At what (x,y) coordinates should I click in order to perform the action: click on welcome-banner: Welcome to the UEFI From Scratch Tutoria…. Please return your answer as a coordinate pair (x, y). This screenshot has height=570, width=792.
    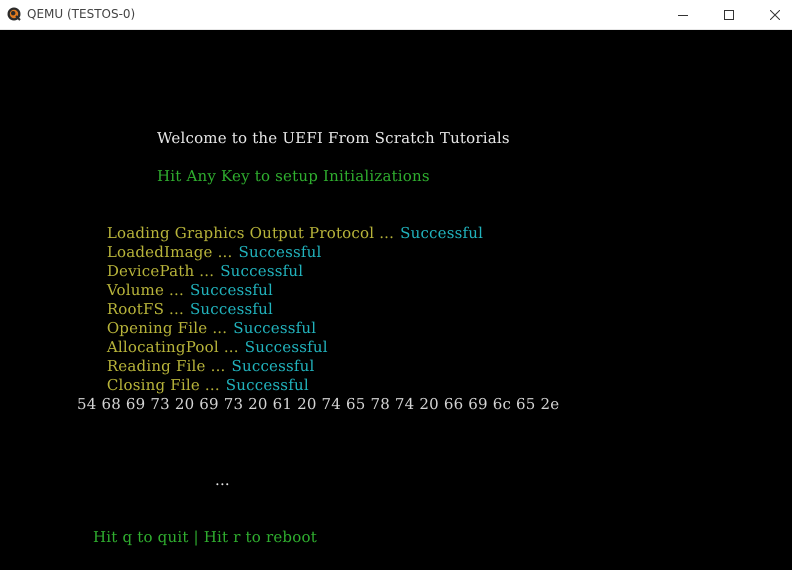
    Looking at the image, I should click on (333, 138).